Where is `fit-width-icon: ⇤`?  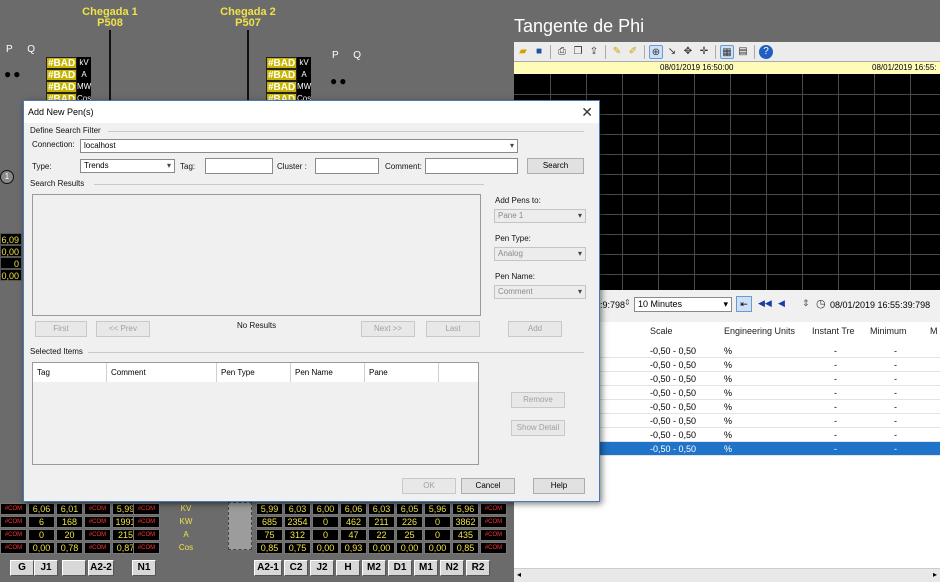
fit-width-icon: ⇤ is located at coordinates (744, 304).